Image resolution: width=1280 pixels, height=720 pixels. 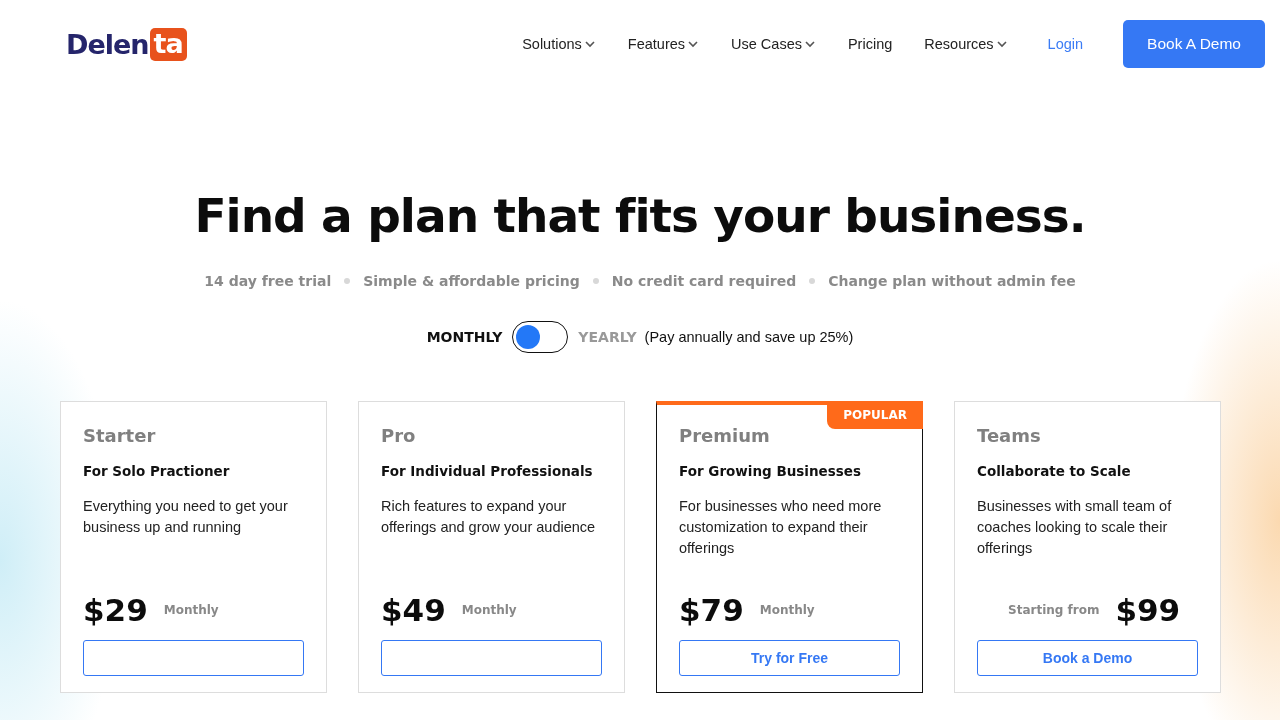 I want to click on plan-description: Everything you need to get your business up and running, so click(x=186, y=517).